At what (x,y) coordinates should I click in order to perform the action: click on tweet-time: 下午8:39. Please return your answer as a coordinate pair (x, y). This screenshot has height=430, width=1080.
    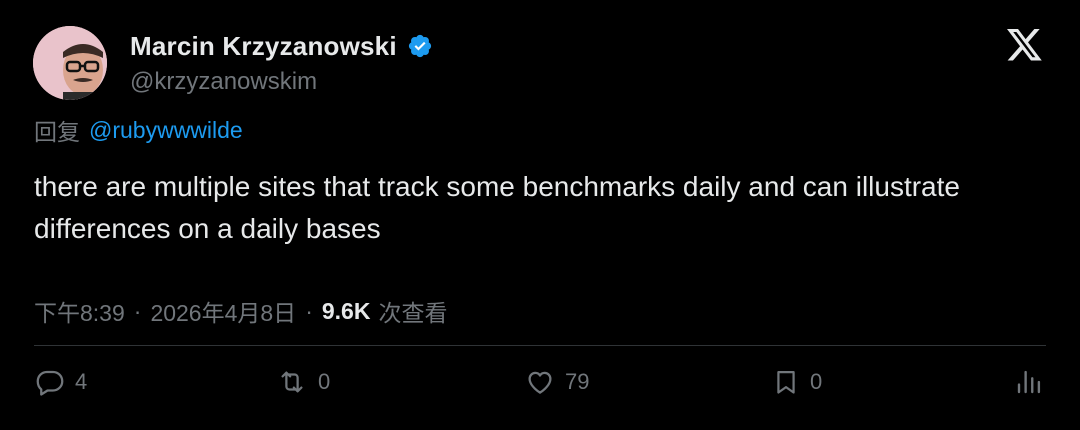
    Looking at the image, I should click on (79, 311).